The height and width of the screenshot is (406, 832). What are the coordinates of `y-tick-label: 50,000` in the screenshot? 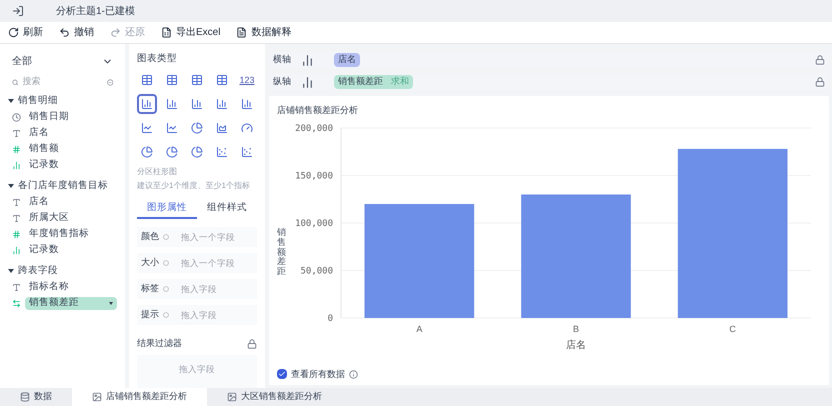 It's located at (316, 271).